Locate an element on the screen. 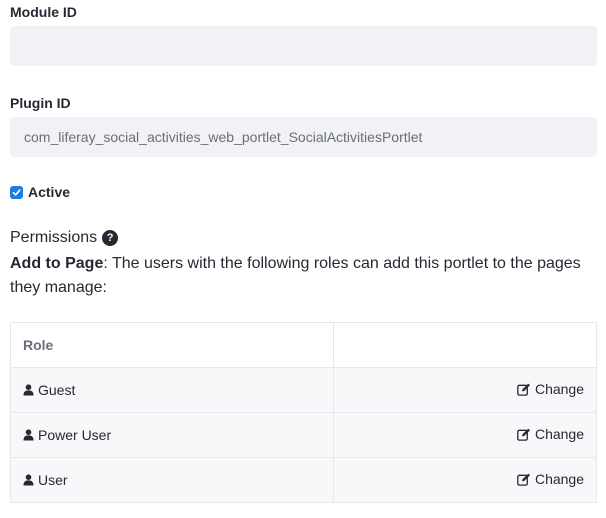 The width and height of the screenshot is (606, 518). table-header-row: Role is located at coordinates (303, 345).